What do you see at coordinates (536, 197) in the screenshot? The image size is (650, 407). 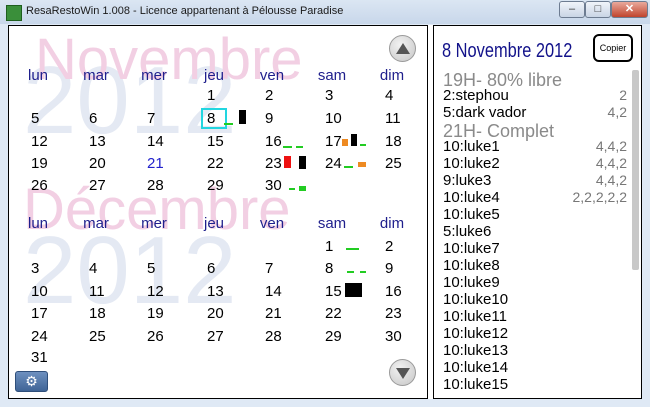 I see `reservation-row: 10:luke4 2,2,2,2,2` at bounding box center [536, 197].